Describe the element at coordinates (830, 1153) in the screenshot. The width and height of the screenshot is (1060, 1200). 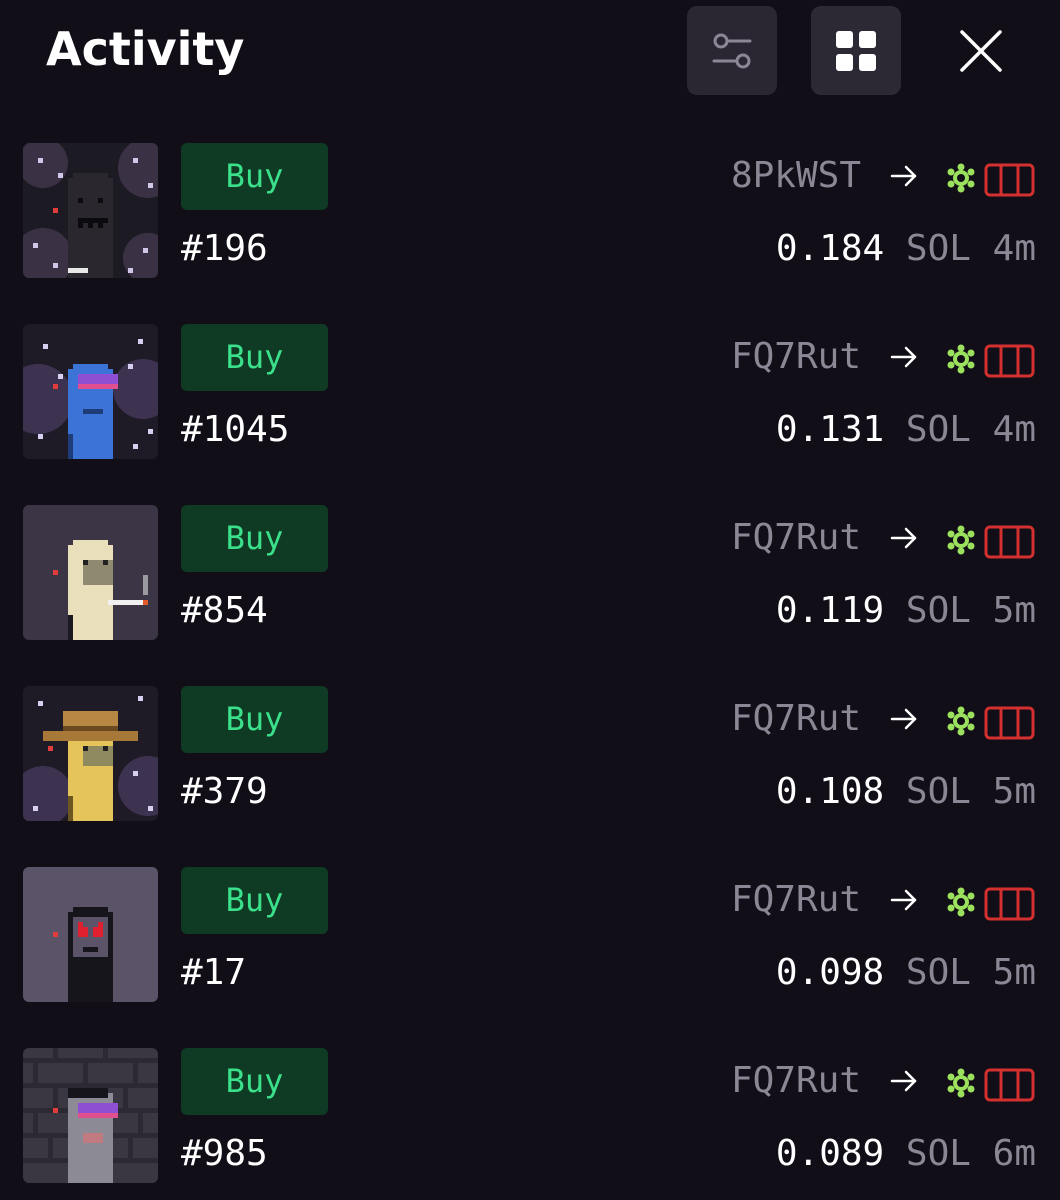
I see `price-value: 0.089` at that location.